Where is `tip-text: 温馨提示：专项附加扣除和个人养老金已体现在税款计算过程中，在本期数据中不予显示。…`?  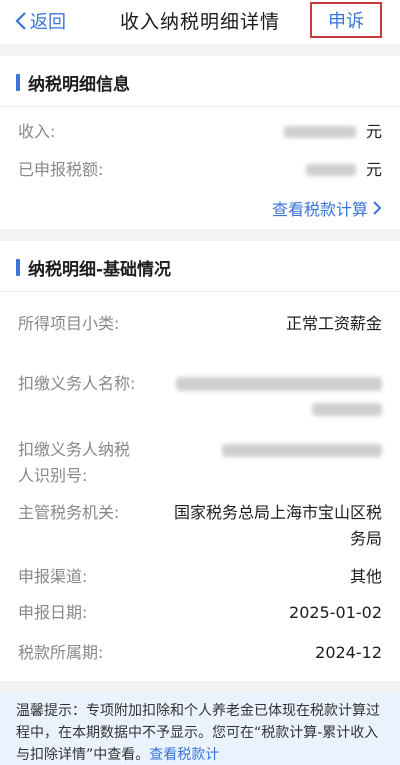
tip-text: 温馨提示：专项附加扣除和个人养老金已体现在税款计算过程中，在本期数据中不予显示。… is located at coordinates (201, 732).